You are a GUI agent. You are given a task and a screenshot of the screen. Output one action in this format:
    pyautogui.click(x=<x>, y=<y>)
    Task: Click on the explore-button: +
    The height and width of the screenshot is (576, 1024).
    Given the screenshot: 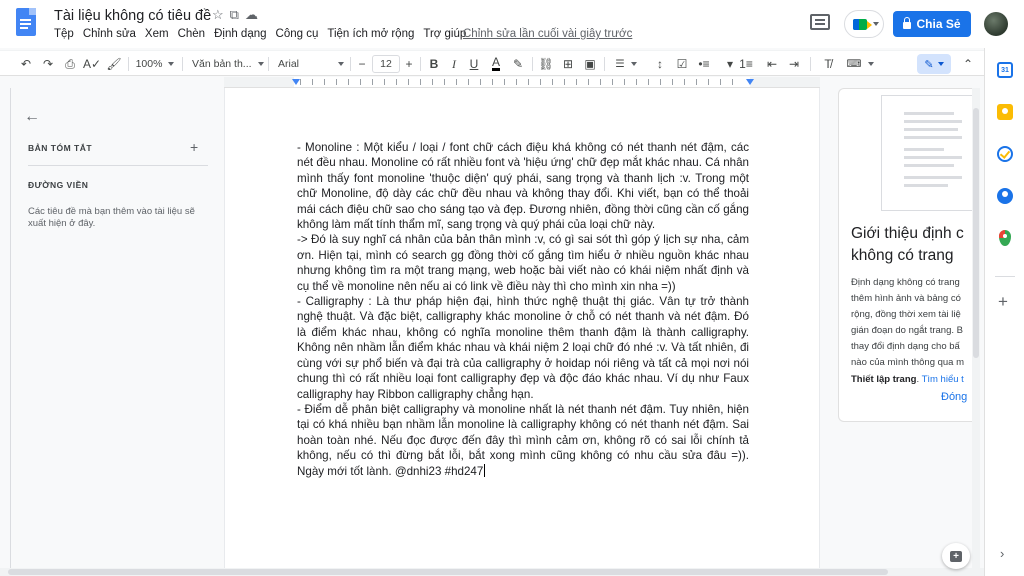 What is the action you would take?
    pyautogui.click(x=956, y=556)
    